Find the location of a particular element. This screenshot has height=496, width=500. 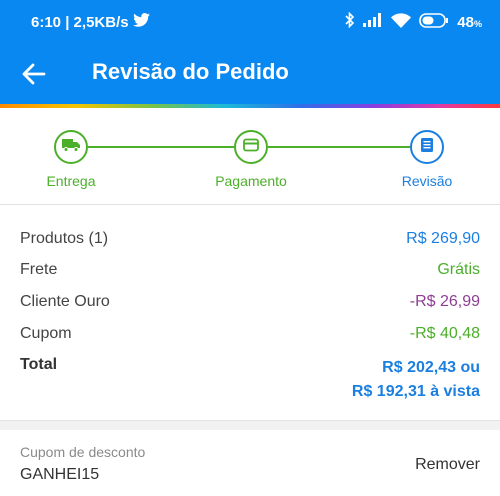

wifi-icon is located at coordinates (401, 22).